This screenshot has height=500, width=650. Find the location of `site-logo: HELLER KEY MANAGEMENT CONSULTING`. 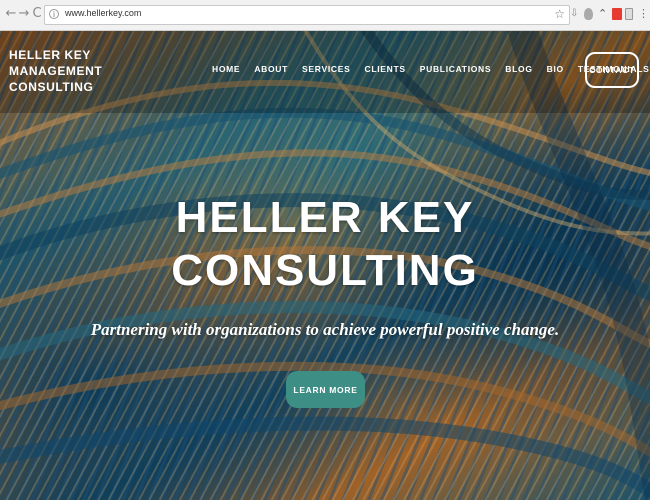

site-logo: HELLER KEY MANAGEMENT CONSULTING is located at coordinates (64, 71).